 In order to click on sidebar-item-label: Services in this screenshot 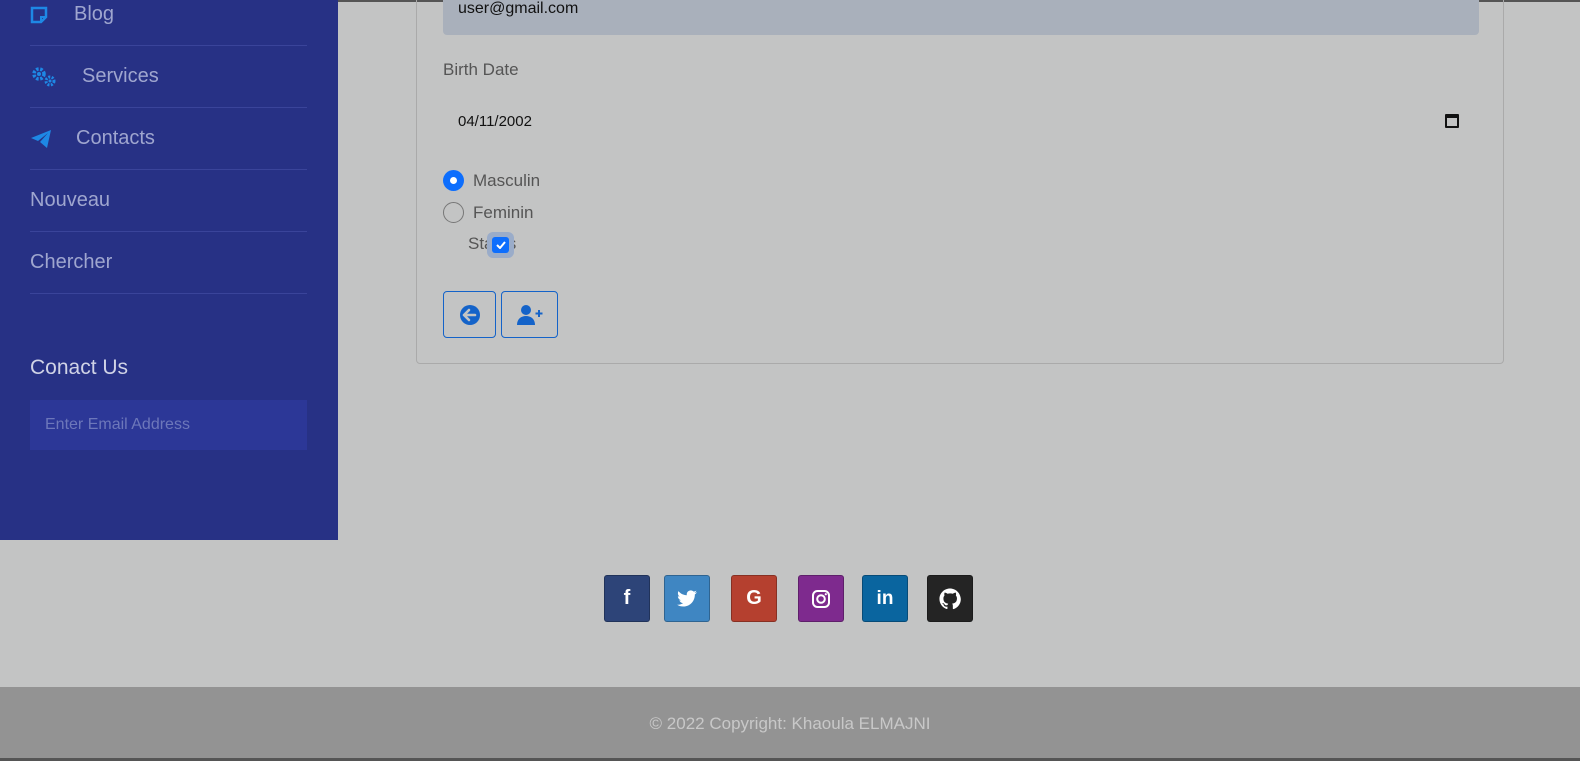, I will do `click(120, 76)`.